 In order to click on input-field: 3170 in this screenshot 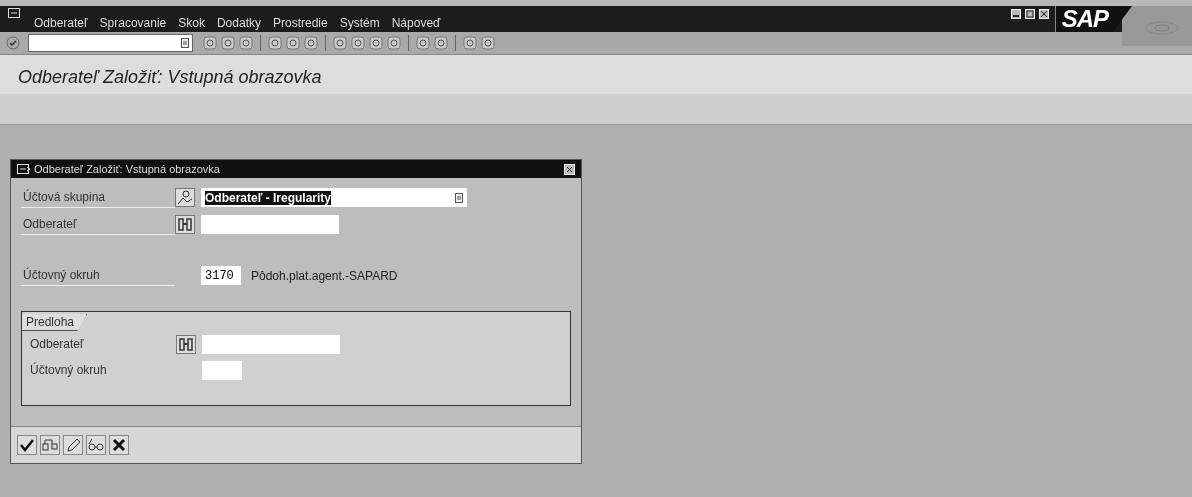, I will do `click(221, 275)`.